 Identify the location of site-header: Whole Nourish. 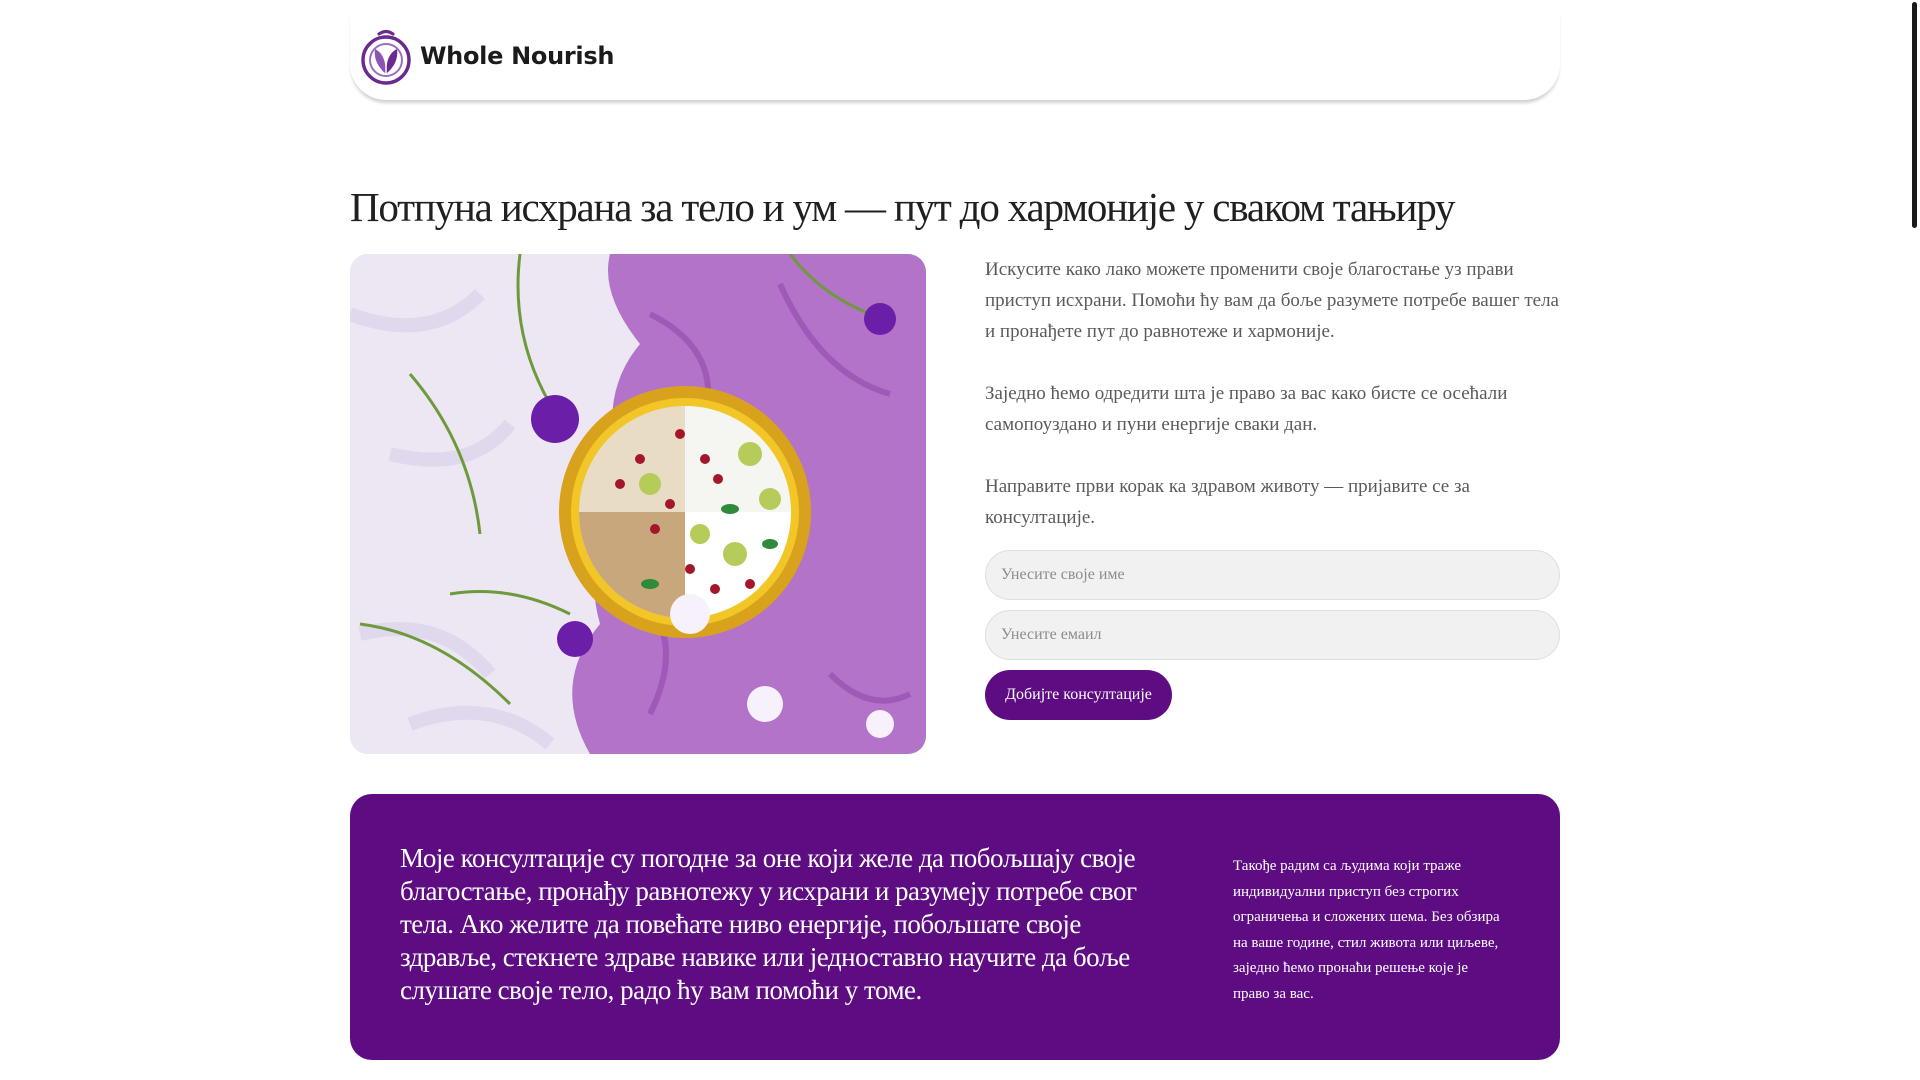
(955, 56).